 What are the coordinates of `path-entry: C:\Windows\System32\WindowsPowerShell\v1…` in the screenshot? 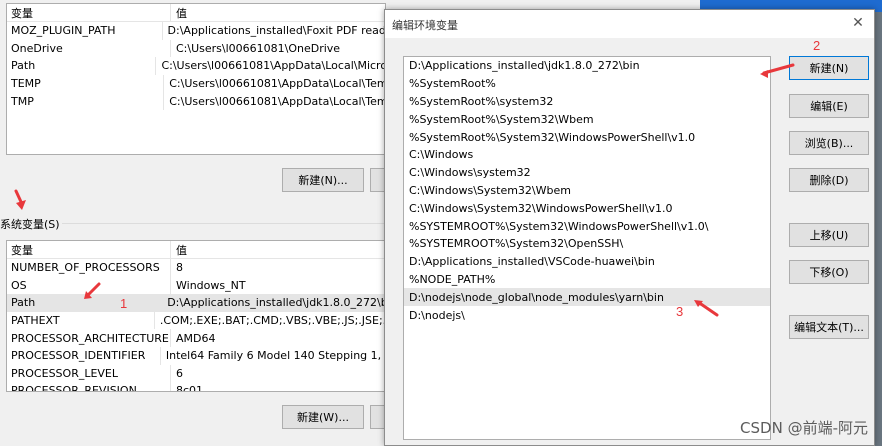 It's located at (587, 208).